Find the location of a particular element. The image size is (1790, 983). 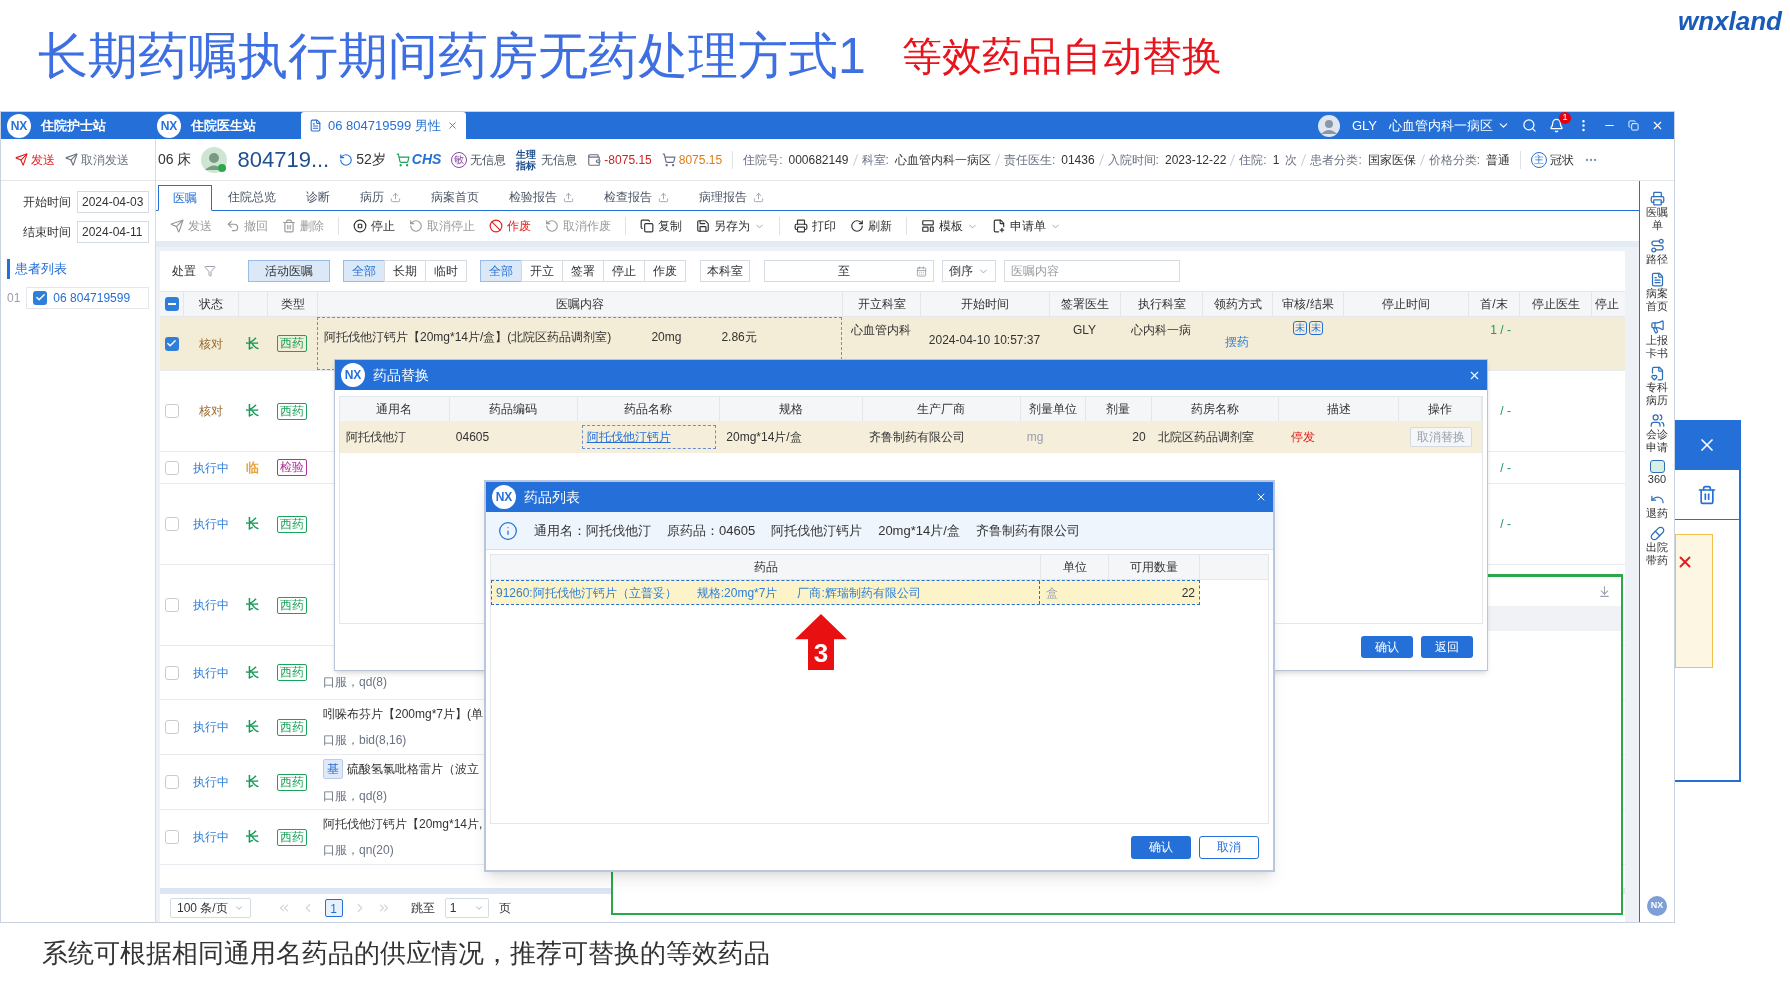

segment-option: 签署 is located at coordinates (583, 271).